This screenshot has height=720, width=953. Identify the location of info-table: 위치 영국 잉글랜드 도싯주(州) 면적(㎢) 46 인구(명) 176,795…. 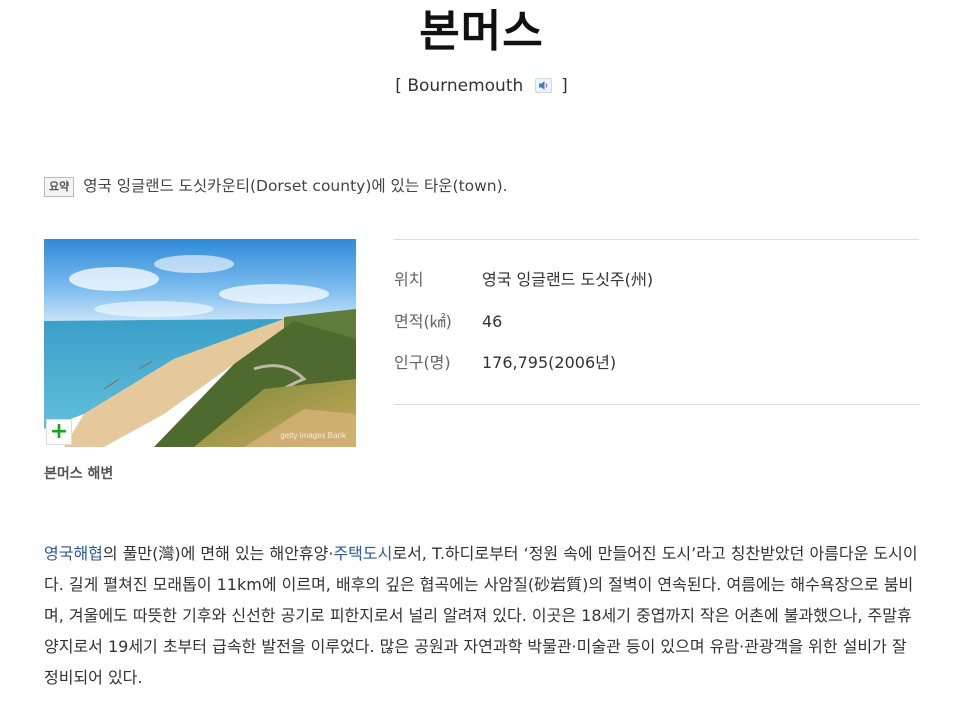
(656, 322).